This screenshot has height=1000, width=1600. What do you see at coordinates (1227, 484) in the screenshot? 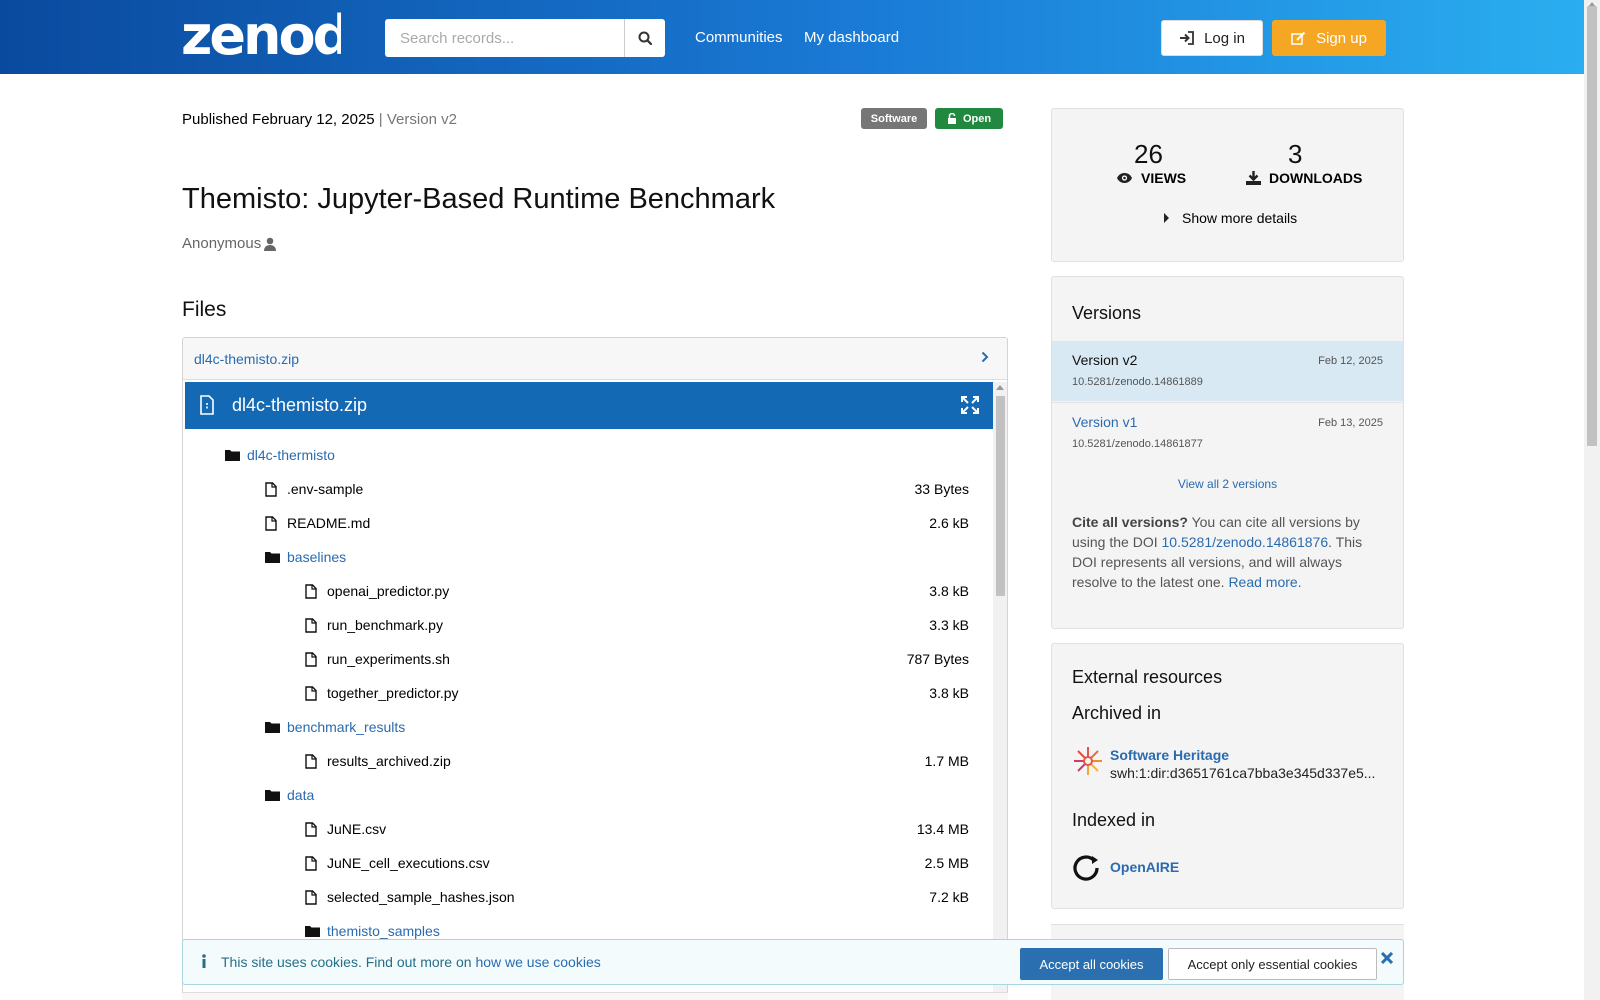
I see `view-all-versions-link: View all 2 versions` at bounding box center [1227, 484].